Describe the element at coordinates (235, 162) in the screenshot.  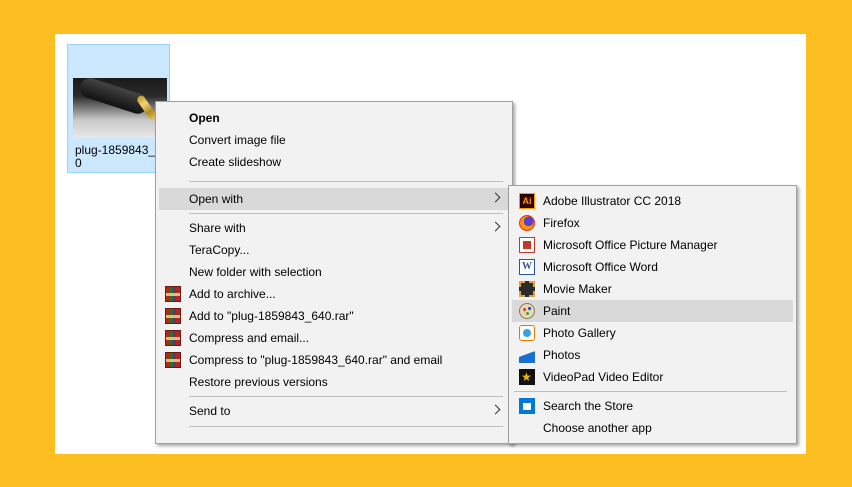
I see `menu-item-label: Create slideshow` at that location.